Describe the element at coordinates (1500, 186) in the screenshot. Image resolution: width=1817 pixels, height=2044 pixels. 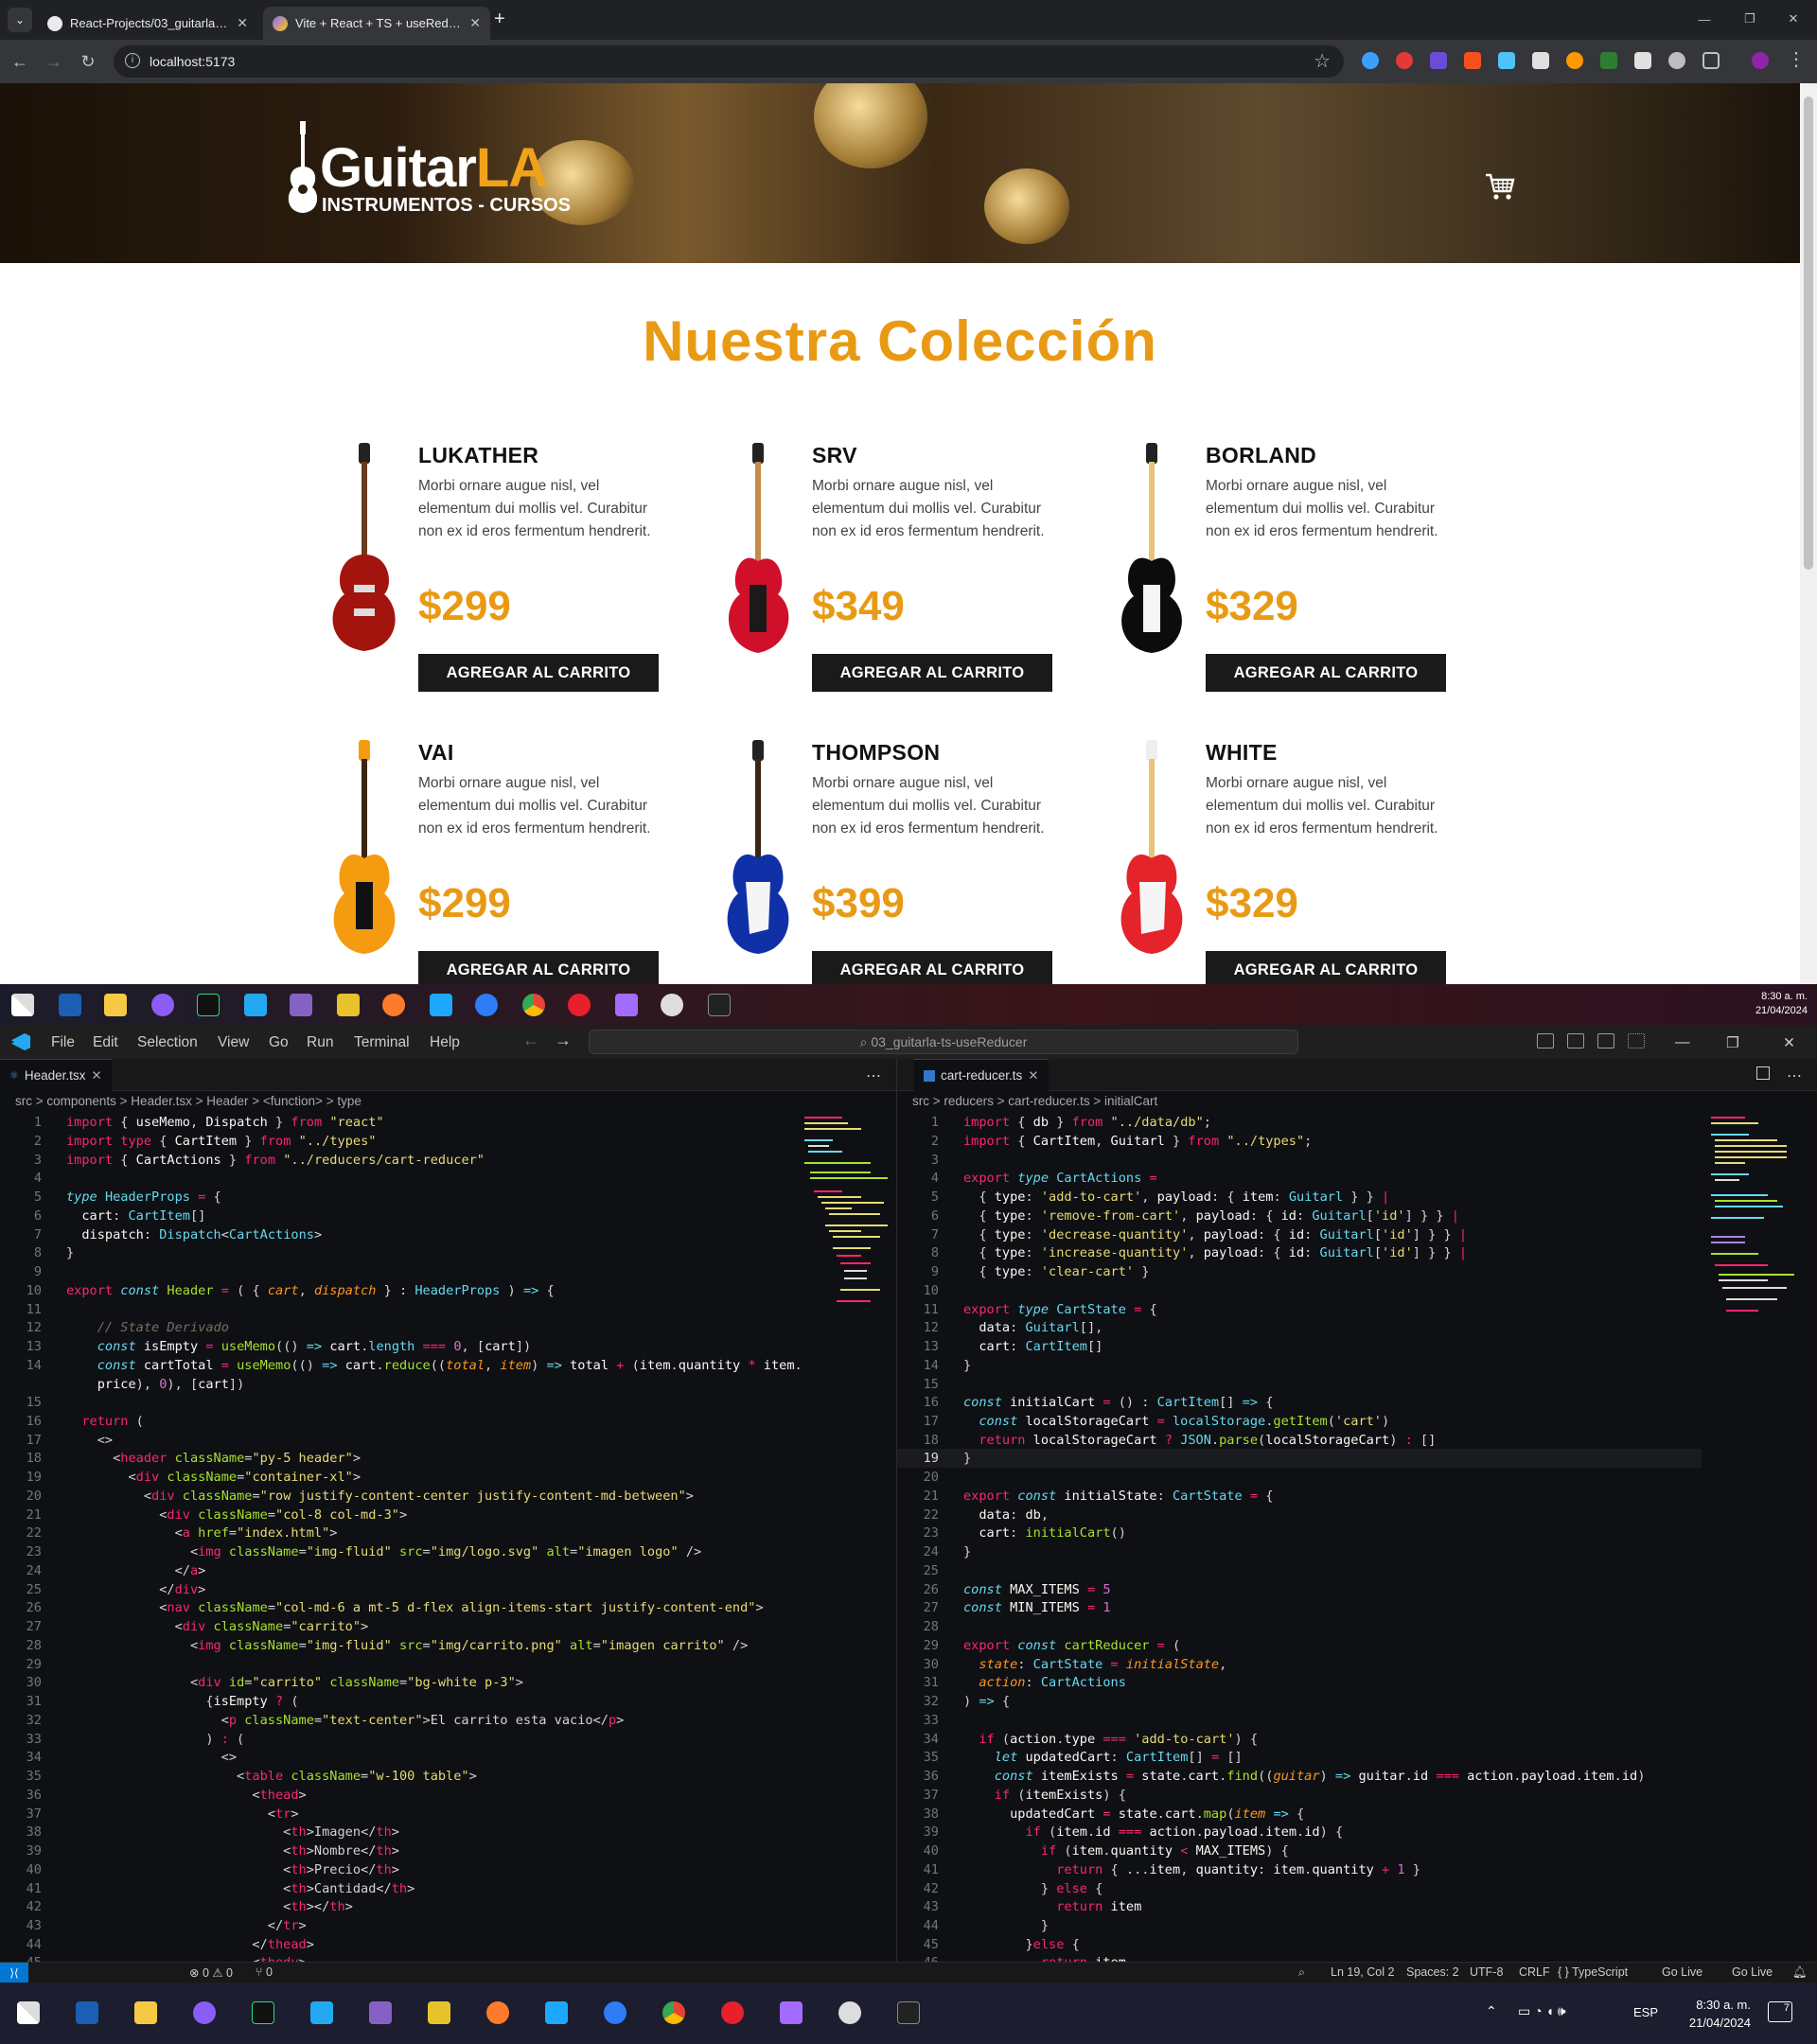
I see `cart-icon` at that location.